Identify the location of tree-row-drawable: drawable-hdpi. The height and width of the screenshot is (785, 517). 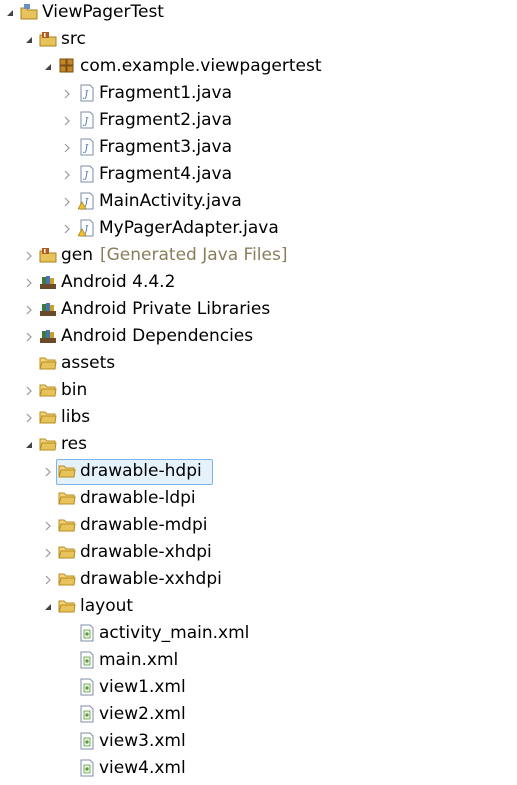
(258, 471).